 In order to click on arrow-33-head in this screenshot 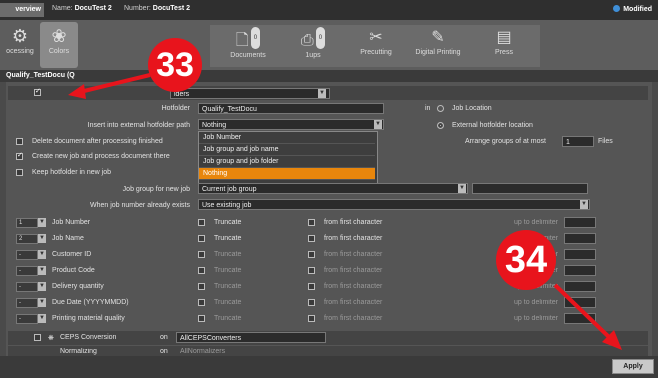, I will do `click(77, 91)`.